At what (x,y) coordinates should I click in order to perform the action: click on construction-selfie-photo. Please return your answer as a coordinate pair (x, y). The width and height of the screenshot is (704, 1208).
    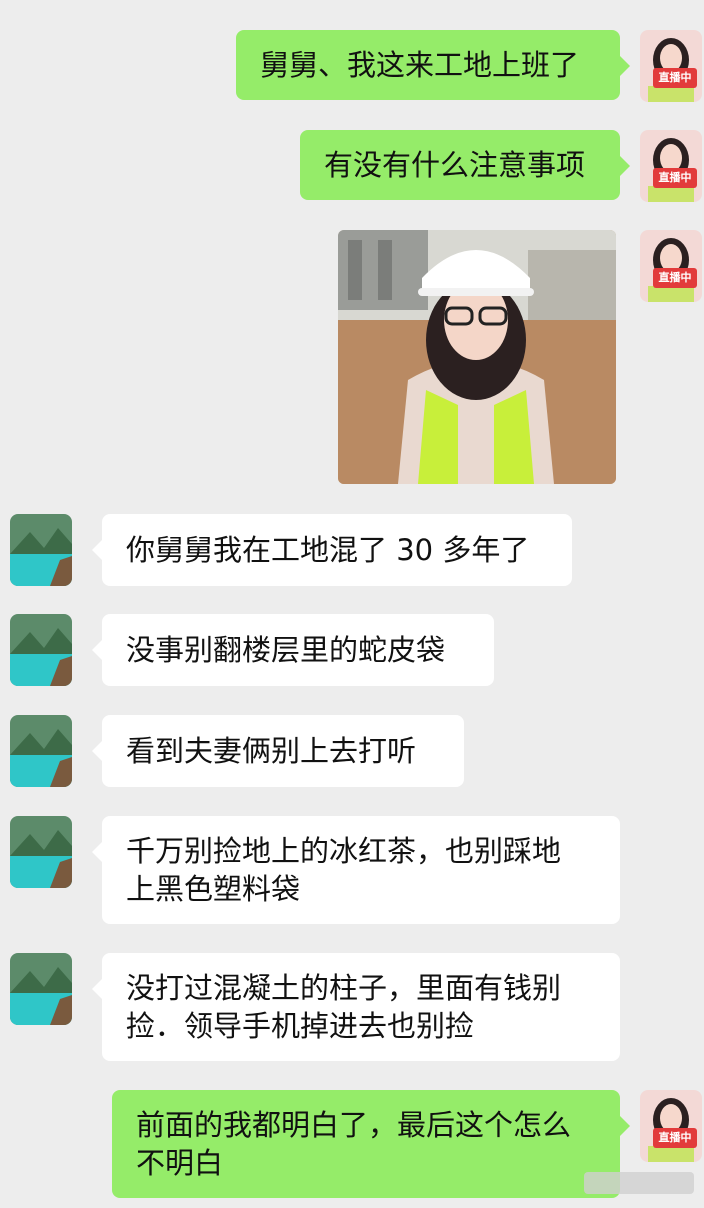
    Looking at the image, I should click on (477, 357).